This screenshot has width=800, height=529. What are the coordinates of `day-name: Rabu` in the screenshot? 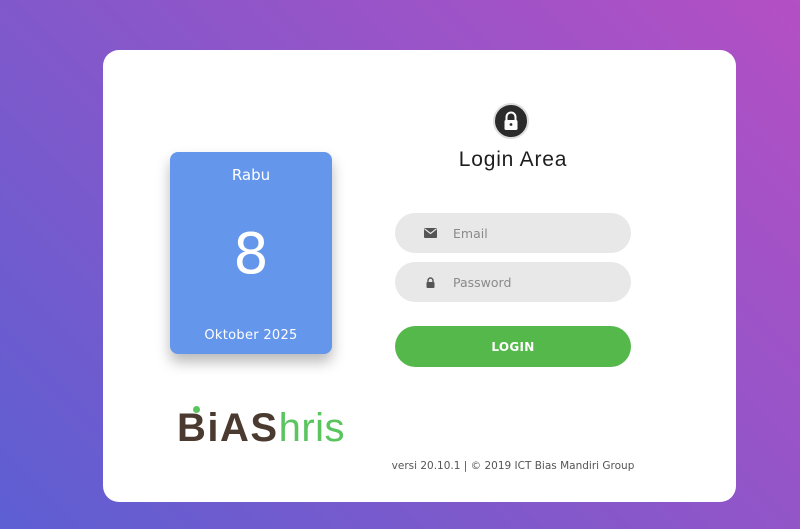 It's located at (251, 175).